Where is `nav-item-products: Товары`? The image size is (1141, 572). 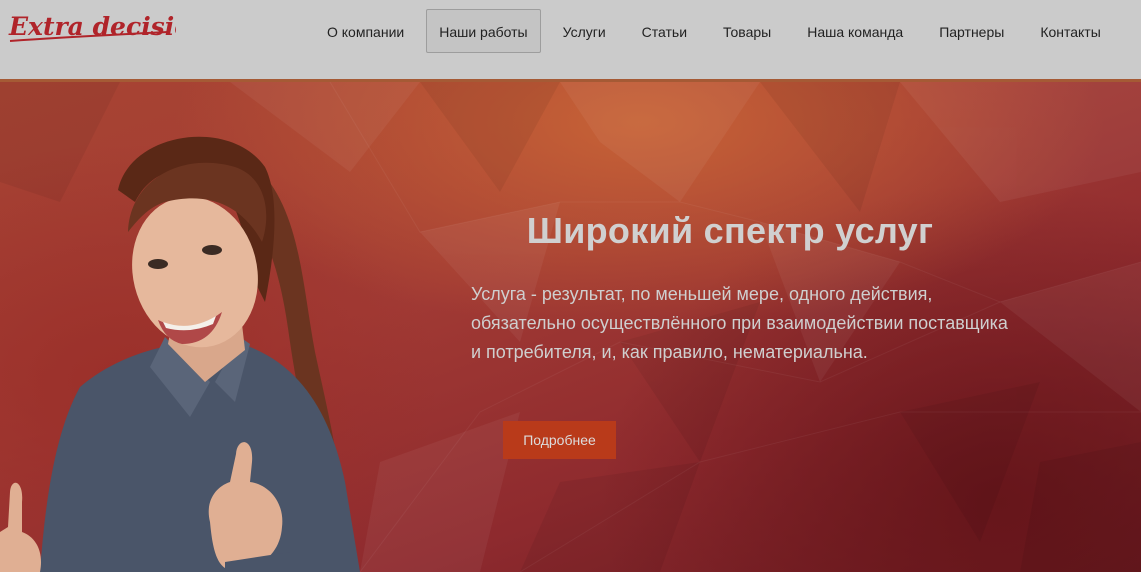
nav-item-products: Товары is located at coordinates (747, 31).